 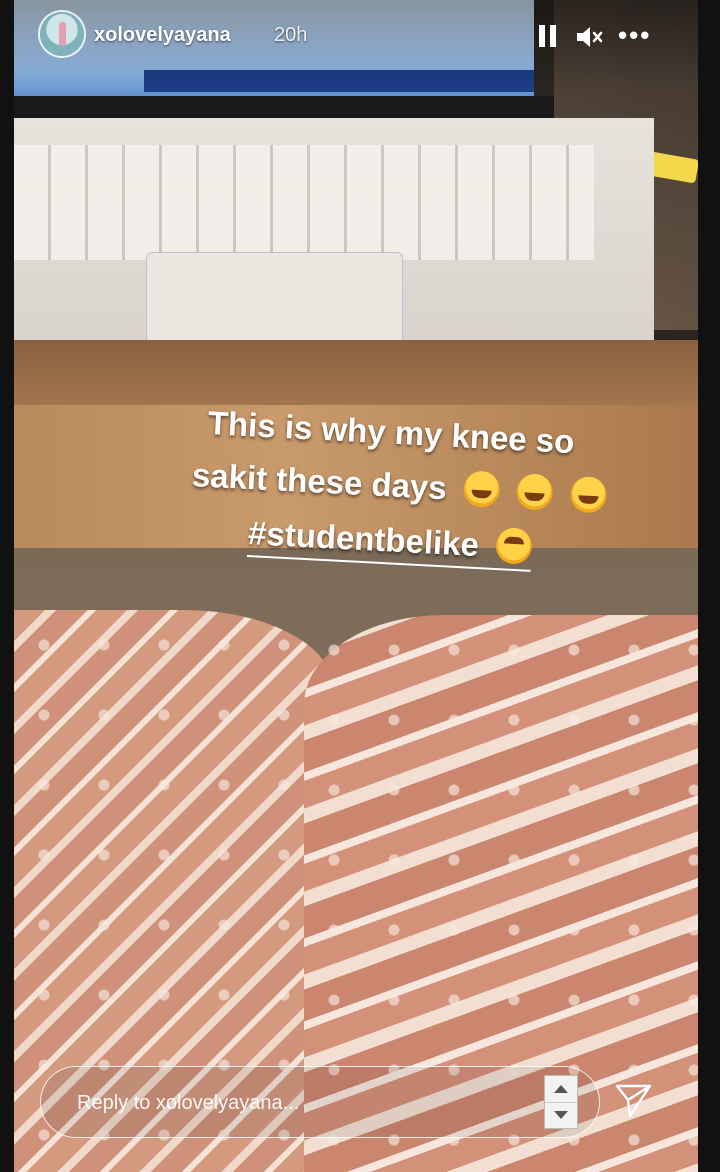 I want to click on time-ago: 20h, so click(x=291, y=35).